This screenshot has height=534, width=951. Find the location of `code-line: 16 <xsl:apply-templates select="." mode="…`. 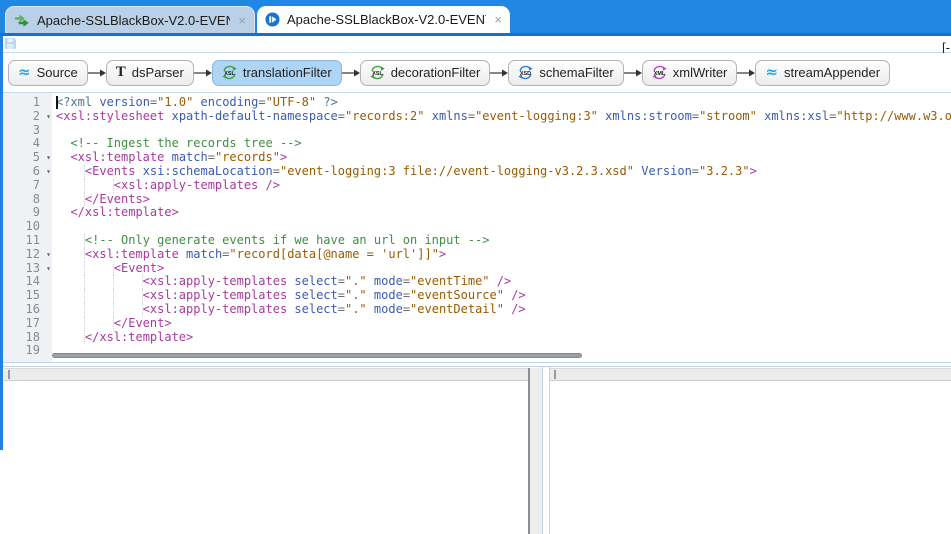

code-line: 16 <xsl:apply-templates select="." mode="… is located at coordinates (475, 309).